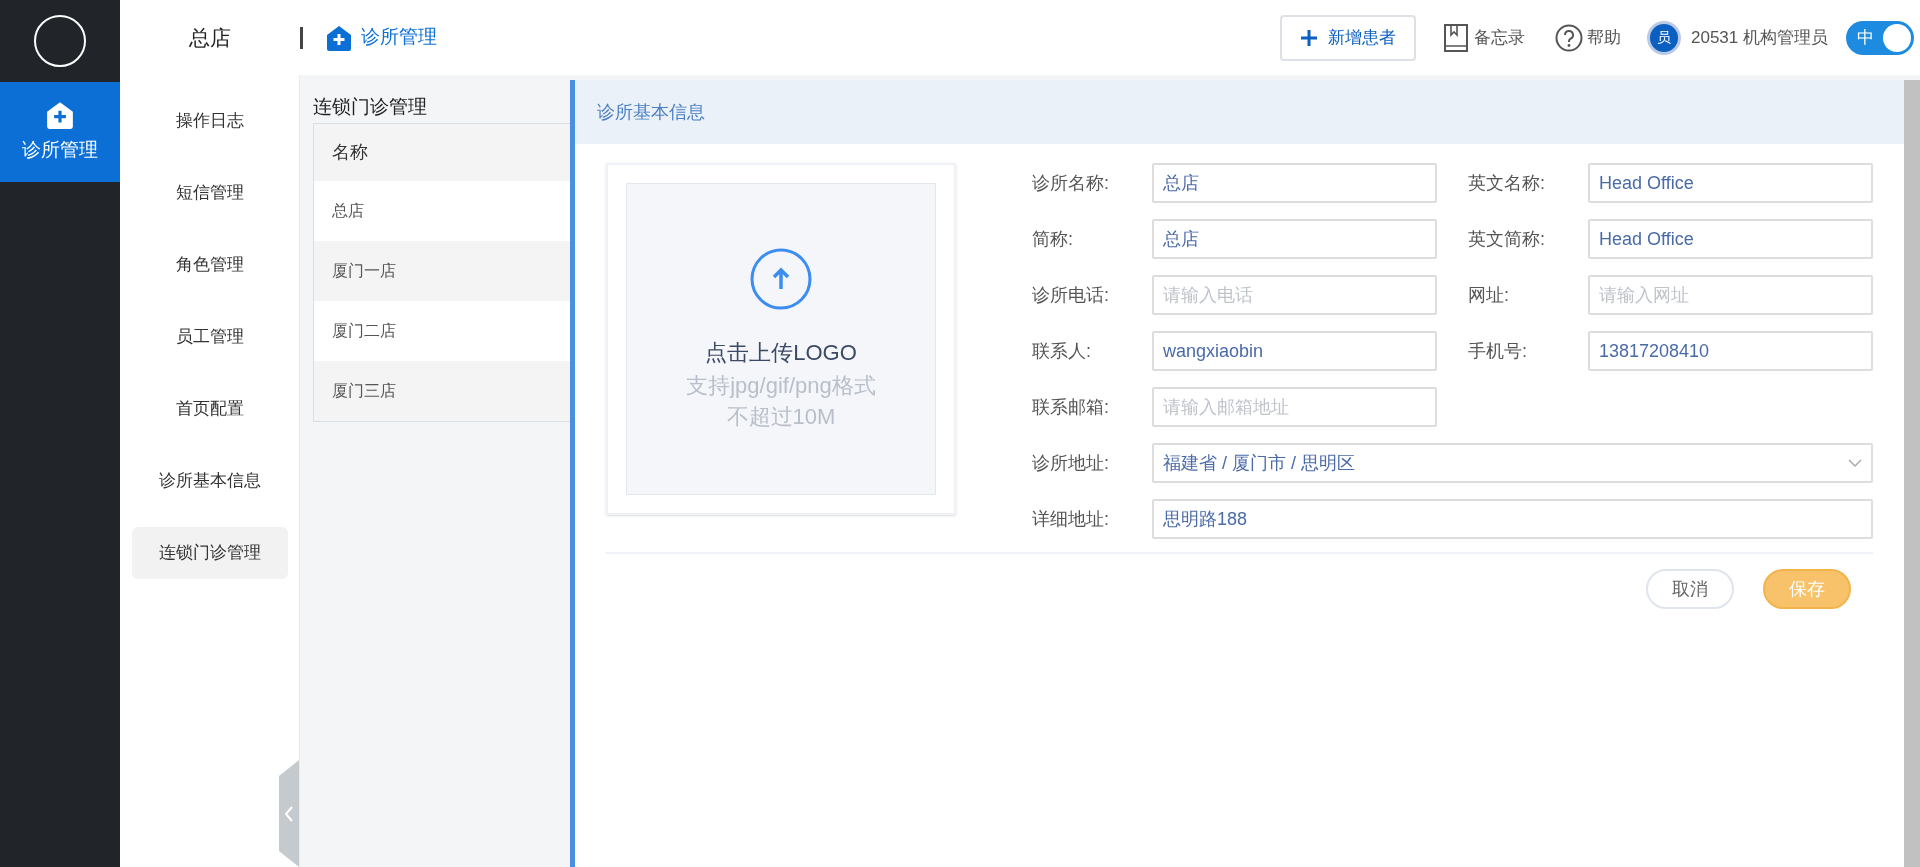 This screenshot has height=867, width=1920. Describe the element at coordinates (1855, 463) in the screenshot. I see `chevron-down-icon` at that location.